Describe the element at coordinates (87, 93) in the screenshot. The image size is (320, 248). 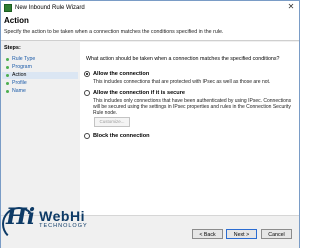
I see `radio-allow-secure` at that location.